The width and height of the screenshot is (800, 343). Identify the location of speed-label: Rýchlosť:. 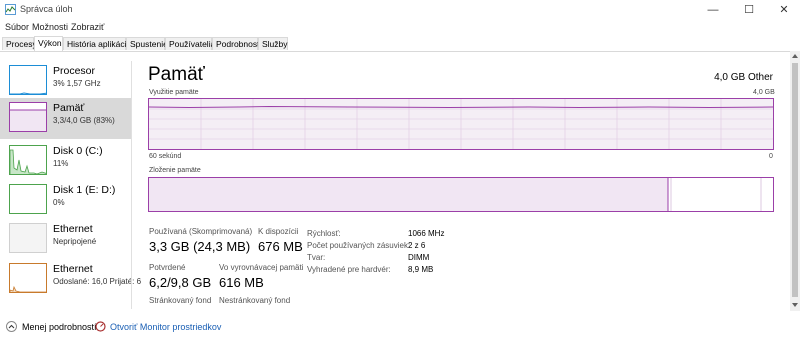
(324, 233).